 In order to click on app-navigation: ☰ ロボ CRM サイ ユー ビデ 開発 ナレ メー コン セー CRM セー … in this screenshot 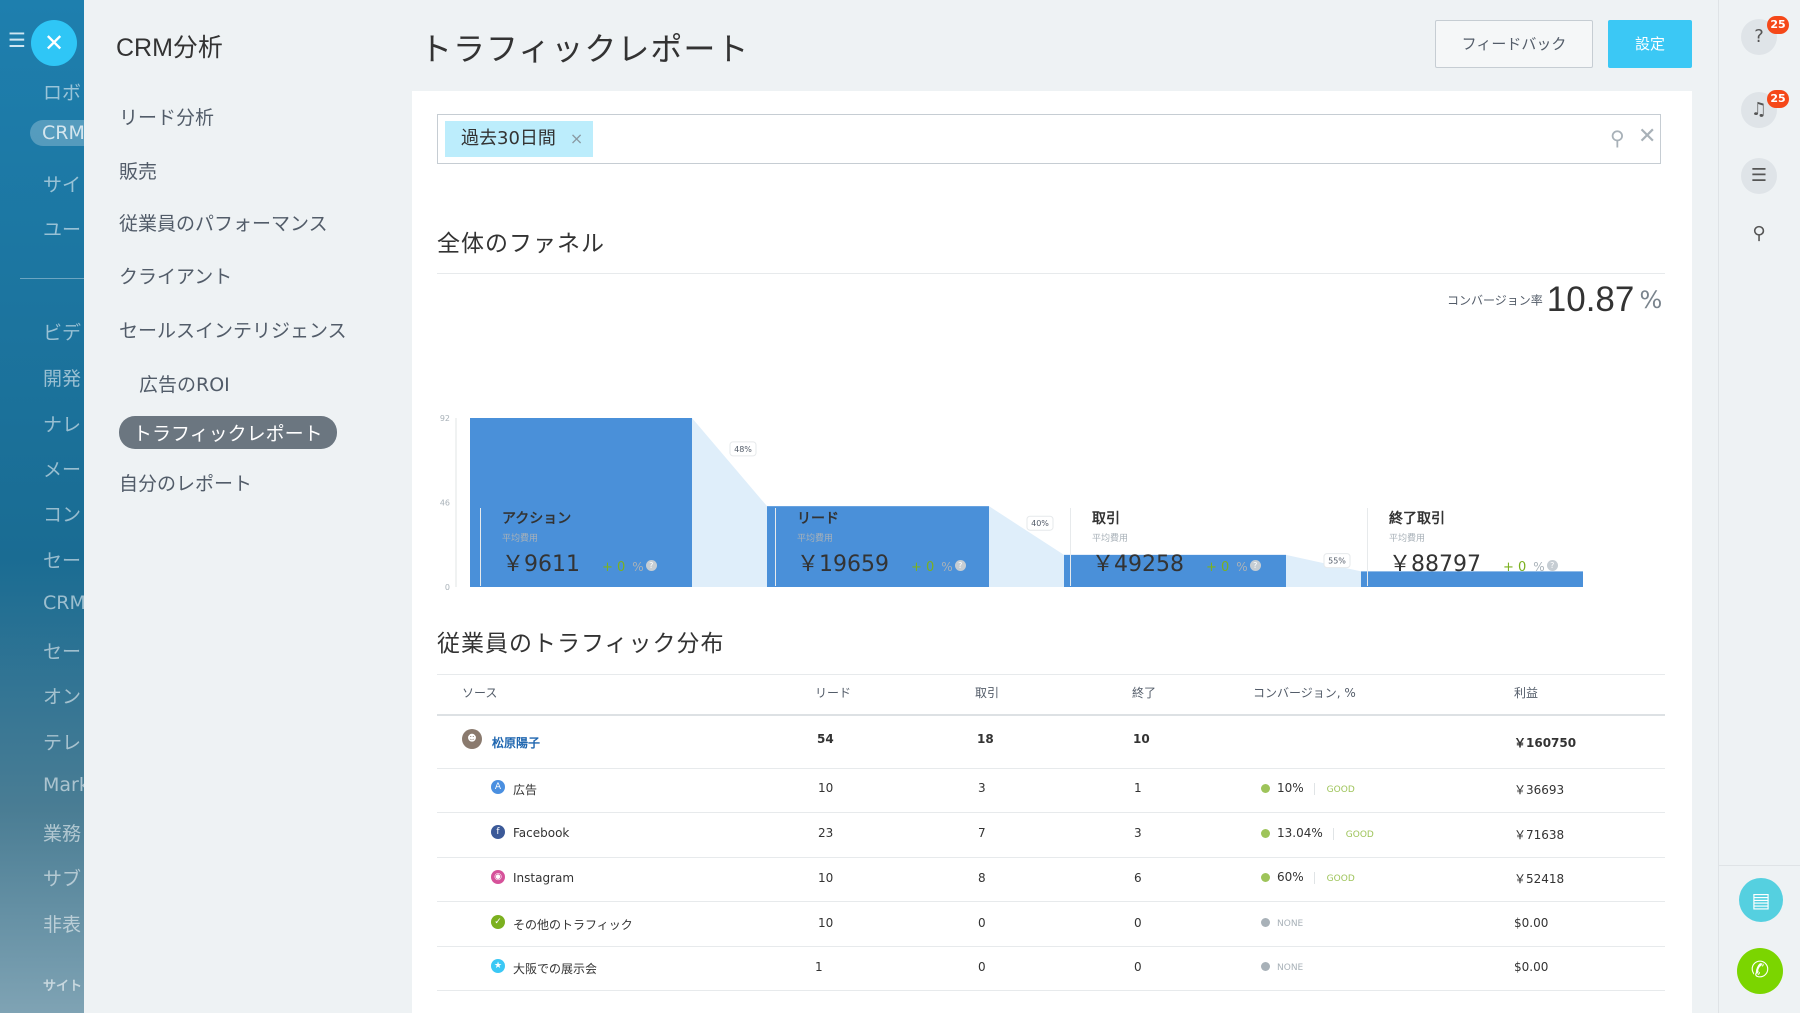, I will do `click(42, 506)`.